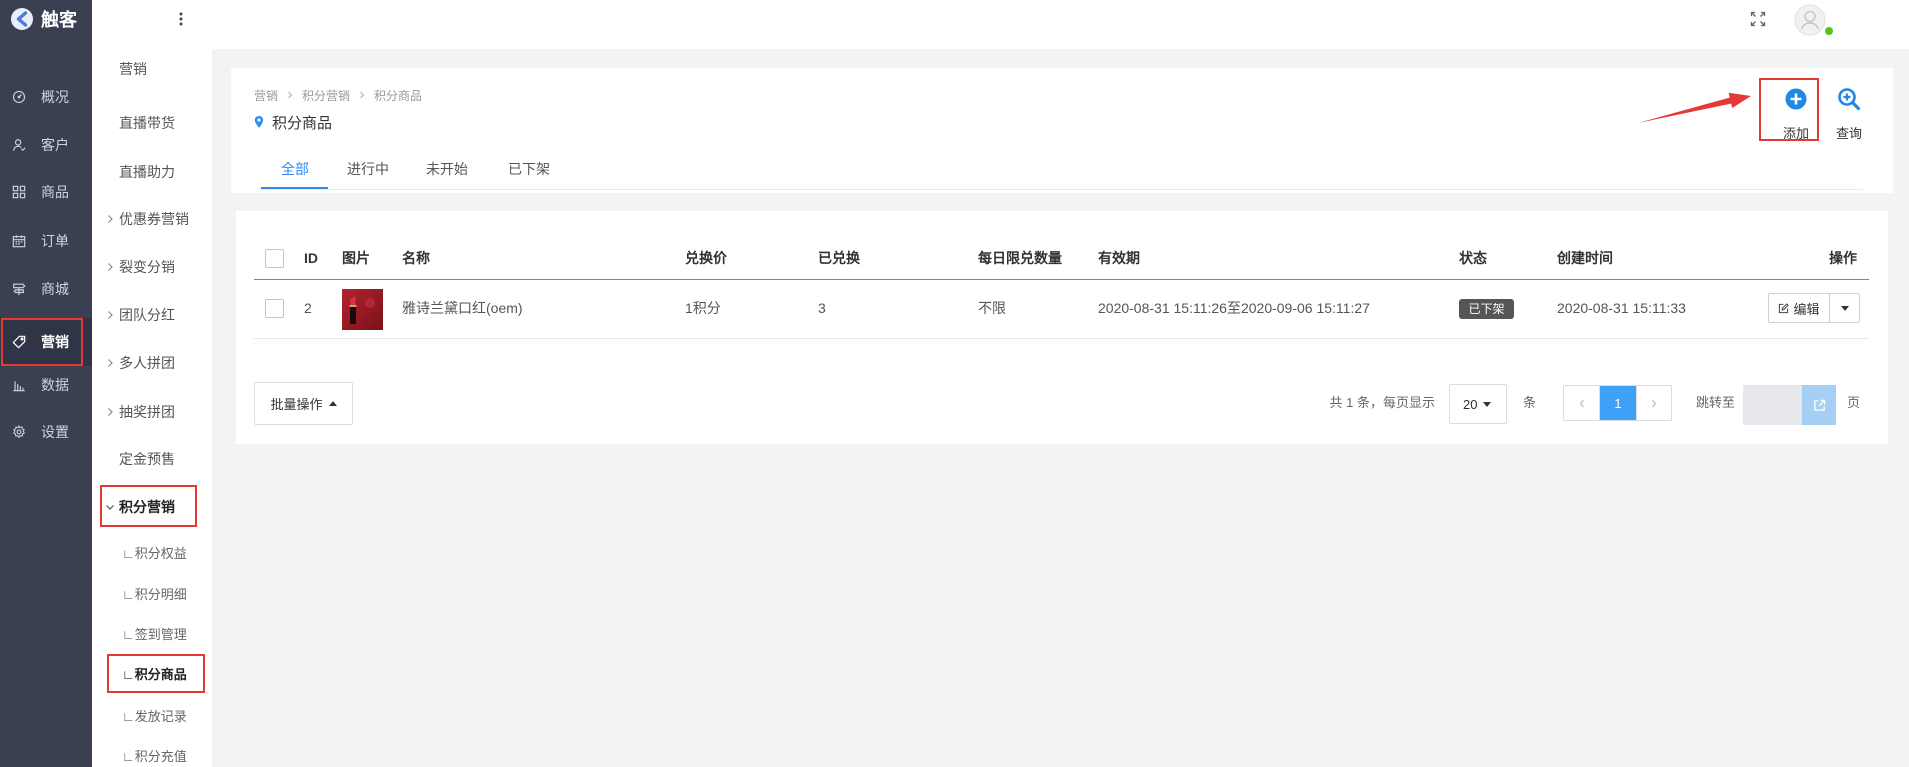 The width and height of the screenshot is (1909, 767). Describe the element at coordinates (529, 169) in the screenshot. I see `tab-off-shelf: 已下架` at that location.